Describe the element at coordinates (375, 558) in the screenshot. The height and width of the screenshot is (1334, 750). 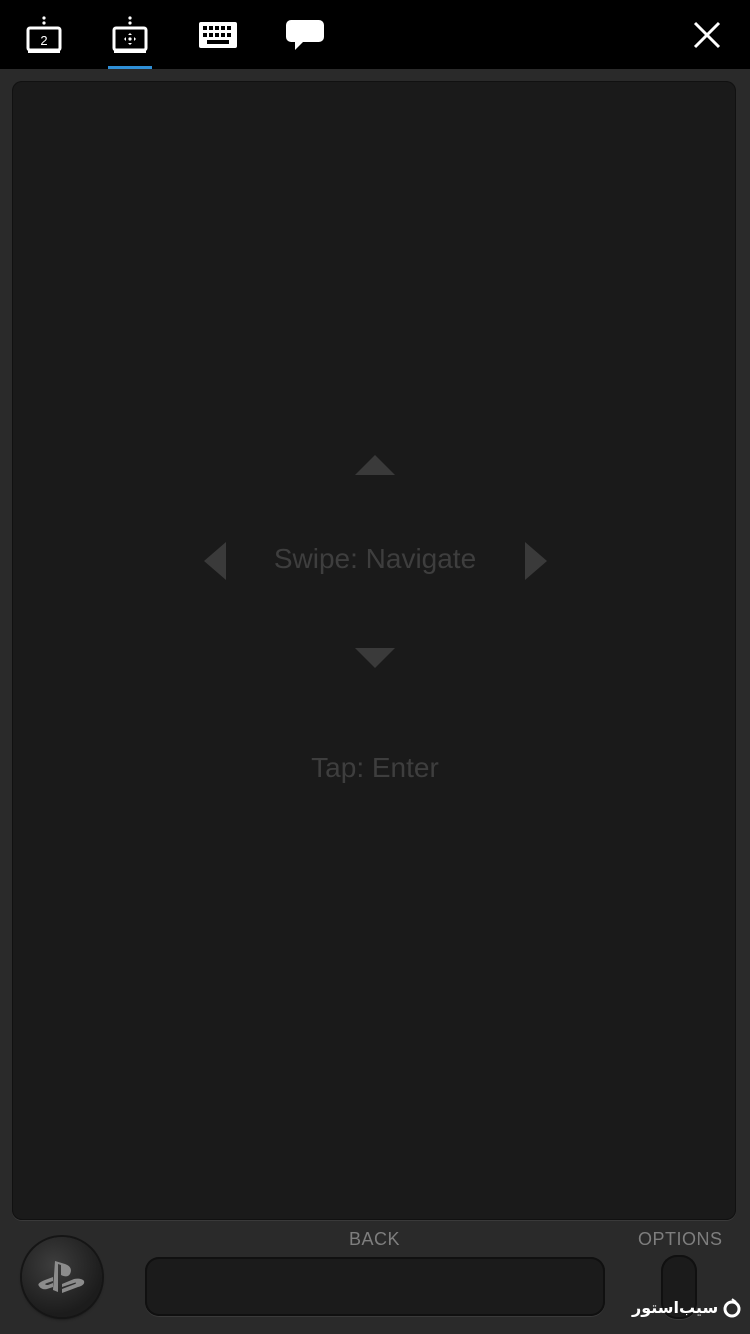
I see `swipe-hint: Swipe: Navigate` at that location.